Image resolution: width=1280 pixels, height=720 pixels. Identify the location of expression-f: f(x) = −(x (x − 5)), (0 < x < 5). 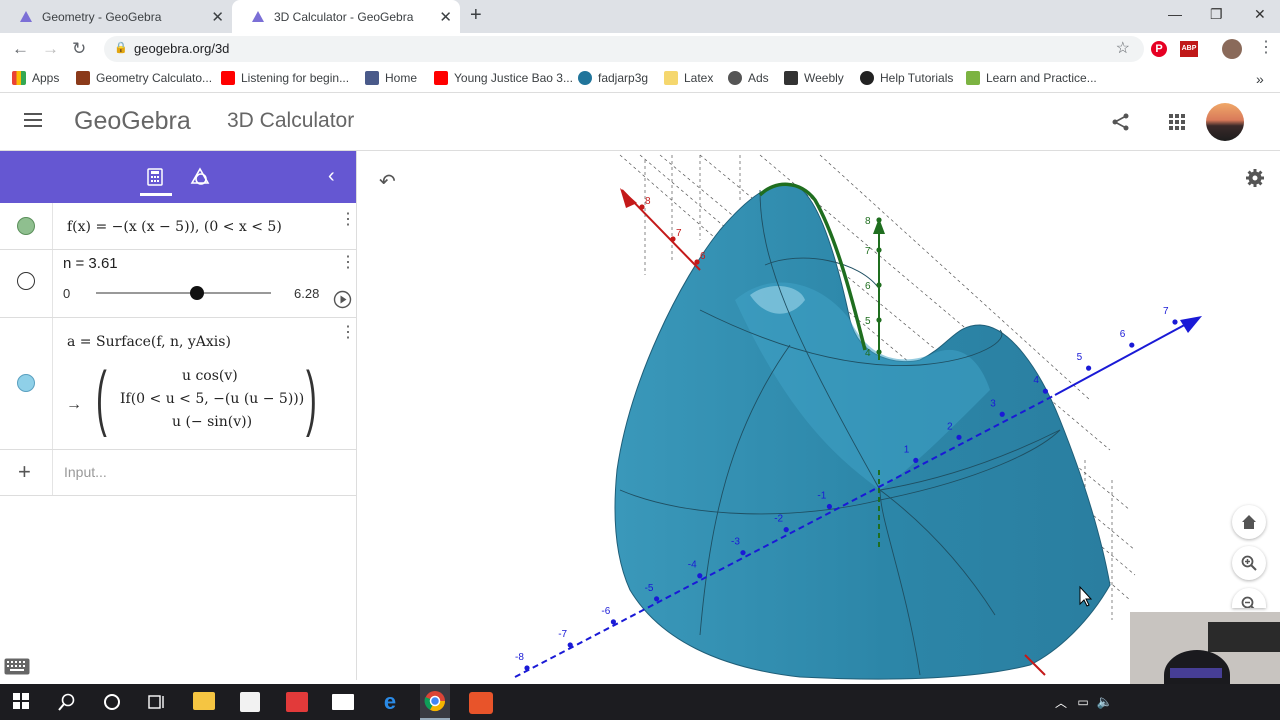
(174, 227).